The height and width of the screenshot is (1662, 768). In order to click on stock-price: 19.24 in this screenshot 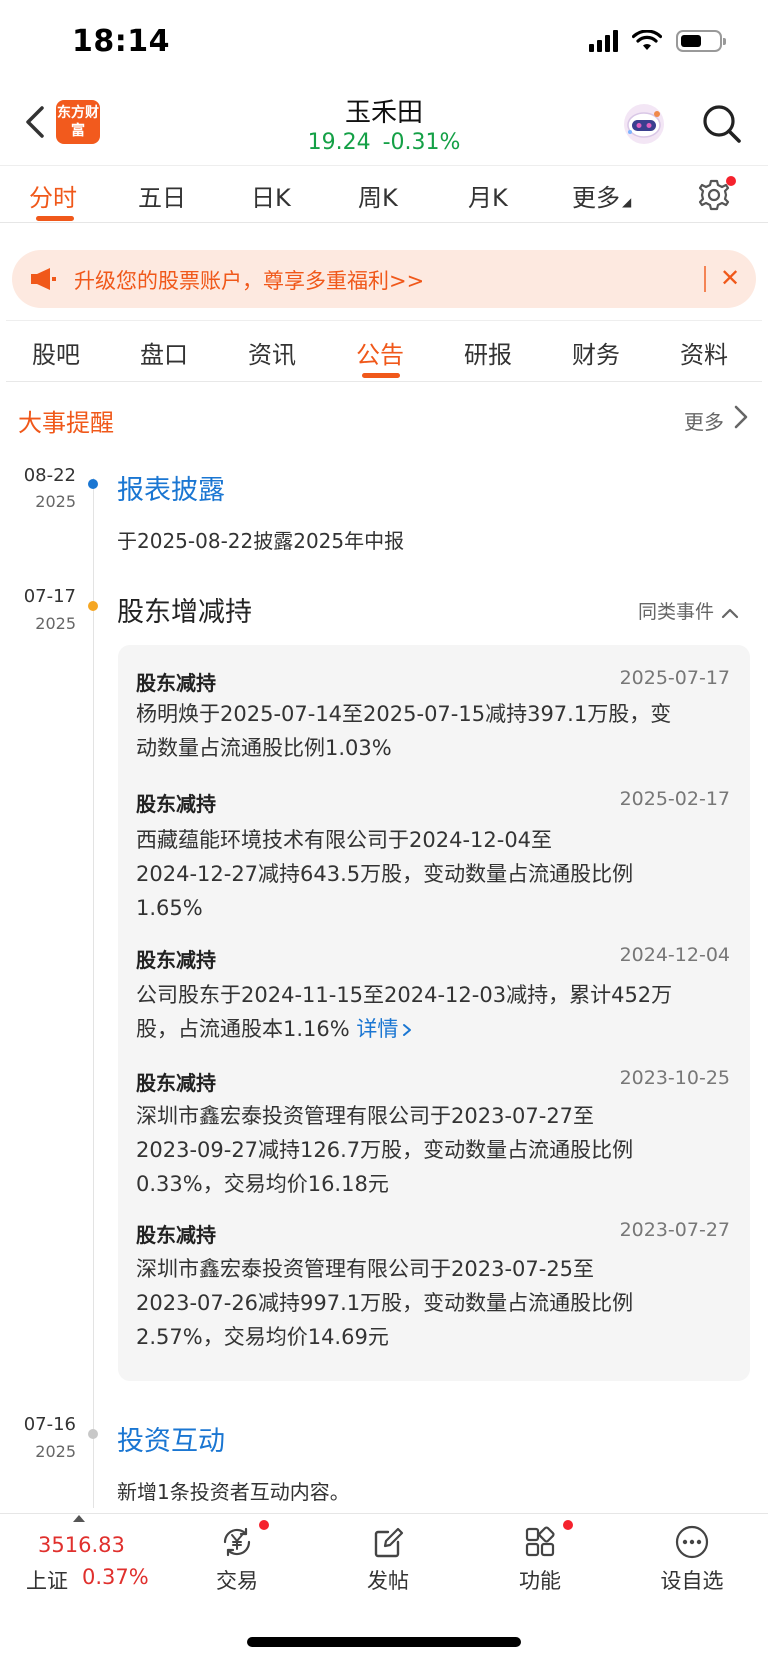, I will do `click(339, 142)`.